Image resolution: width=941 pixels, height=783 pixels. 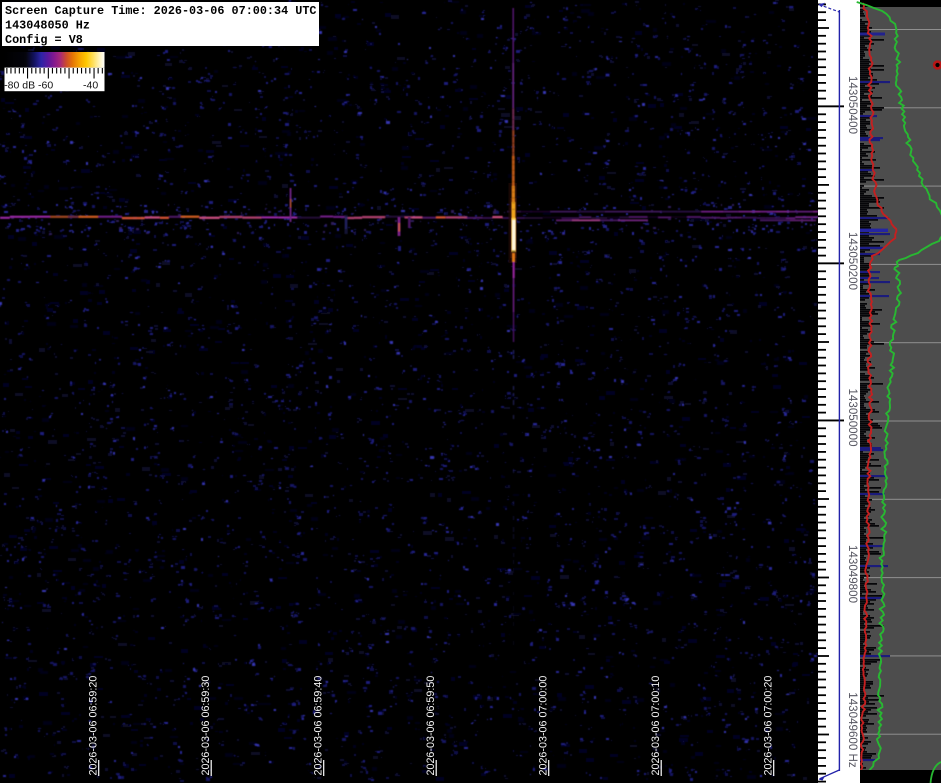 What do you see at coordinates (47, 26) in the screenshot?
I see `svg-text: 143048050 Hz` at bounding box center [47, 26].